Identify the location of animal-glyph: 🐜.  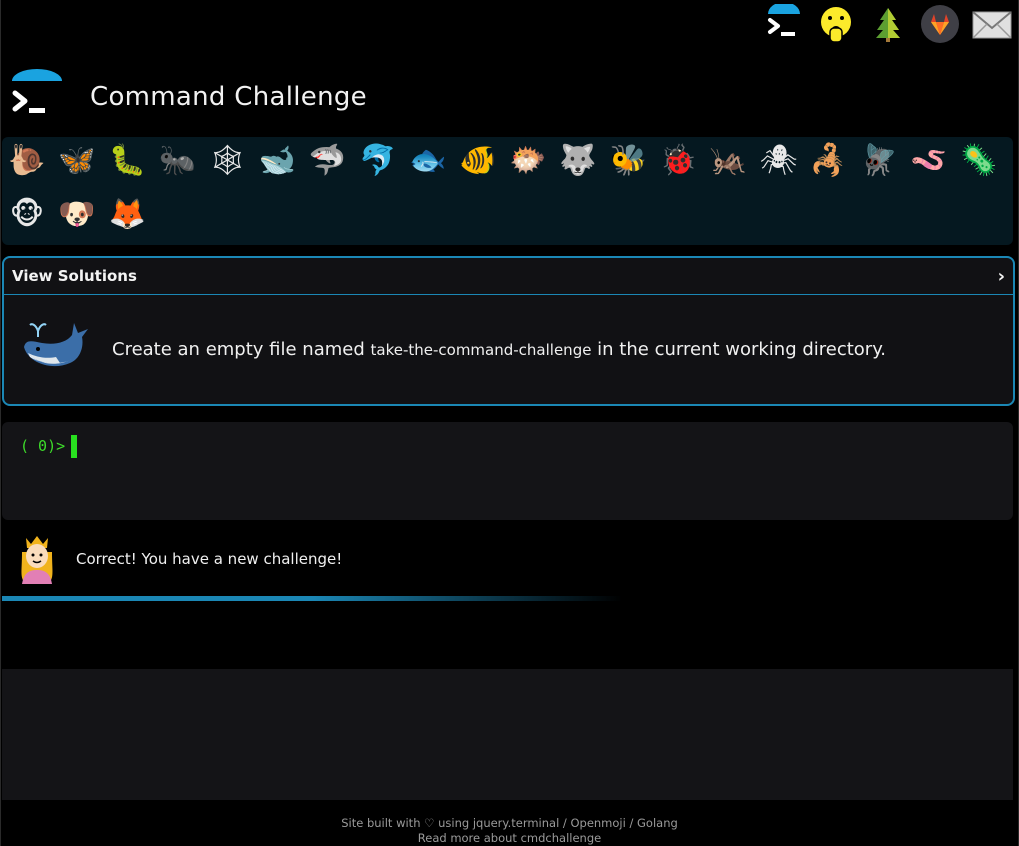
(177, 160).